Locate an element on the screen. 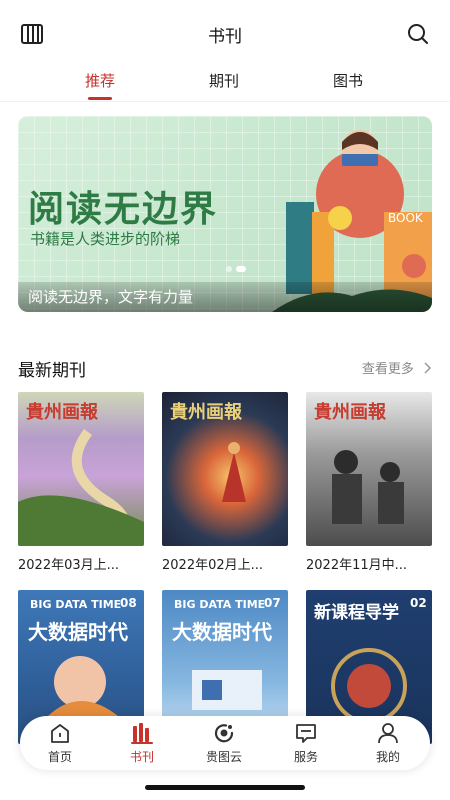  chevron-right-icon is located at coordinates (428, 368).